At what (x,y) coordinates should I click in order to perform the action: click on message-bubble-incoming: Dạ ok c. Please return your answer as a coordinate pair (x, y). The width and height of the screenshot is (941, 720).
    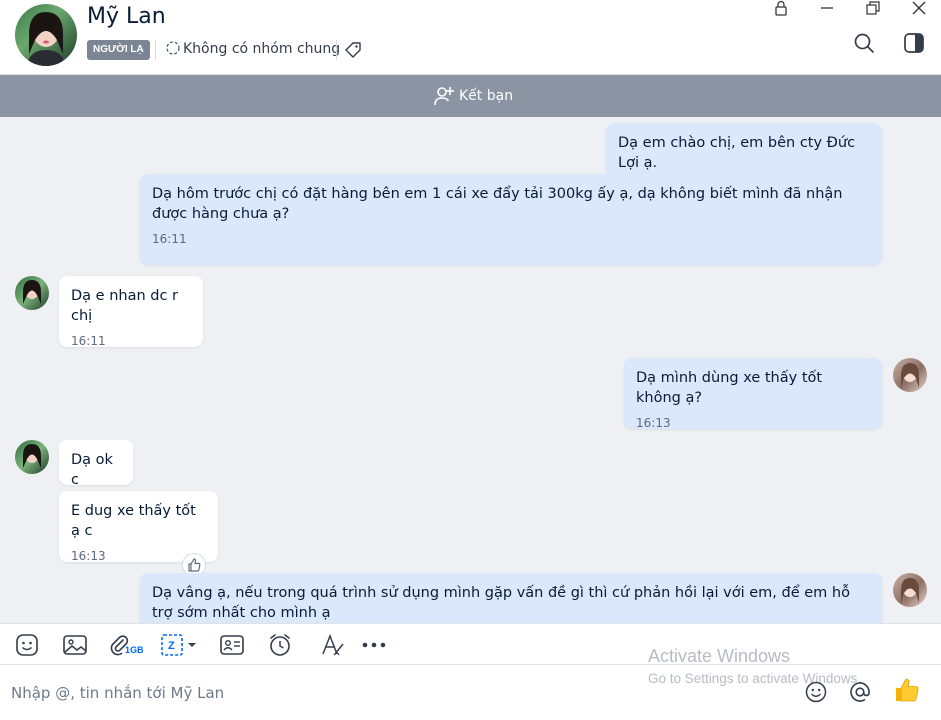
    Looking at the image, I should click on (96, 464).